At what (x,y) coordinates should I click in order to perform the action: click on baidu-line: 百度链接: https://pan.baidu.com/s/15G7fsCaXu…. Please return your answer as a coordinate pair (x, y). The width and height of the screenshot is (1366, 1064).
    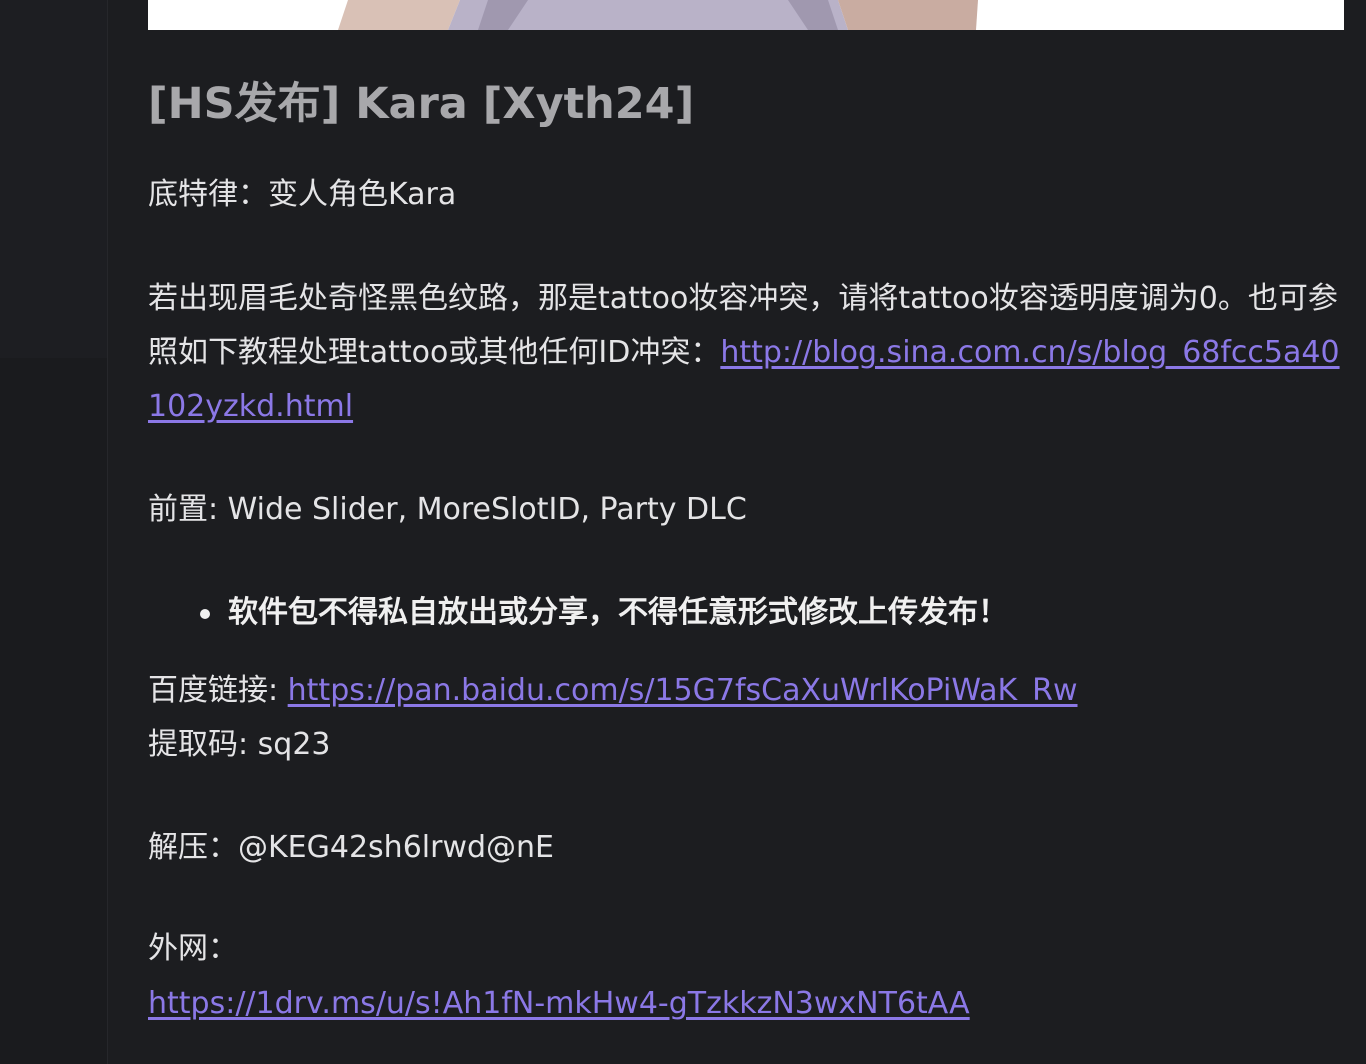
    Looking at the image, I should click on (613, 691).